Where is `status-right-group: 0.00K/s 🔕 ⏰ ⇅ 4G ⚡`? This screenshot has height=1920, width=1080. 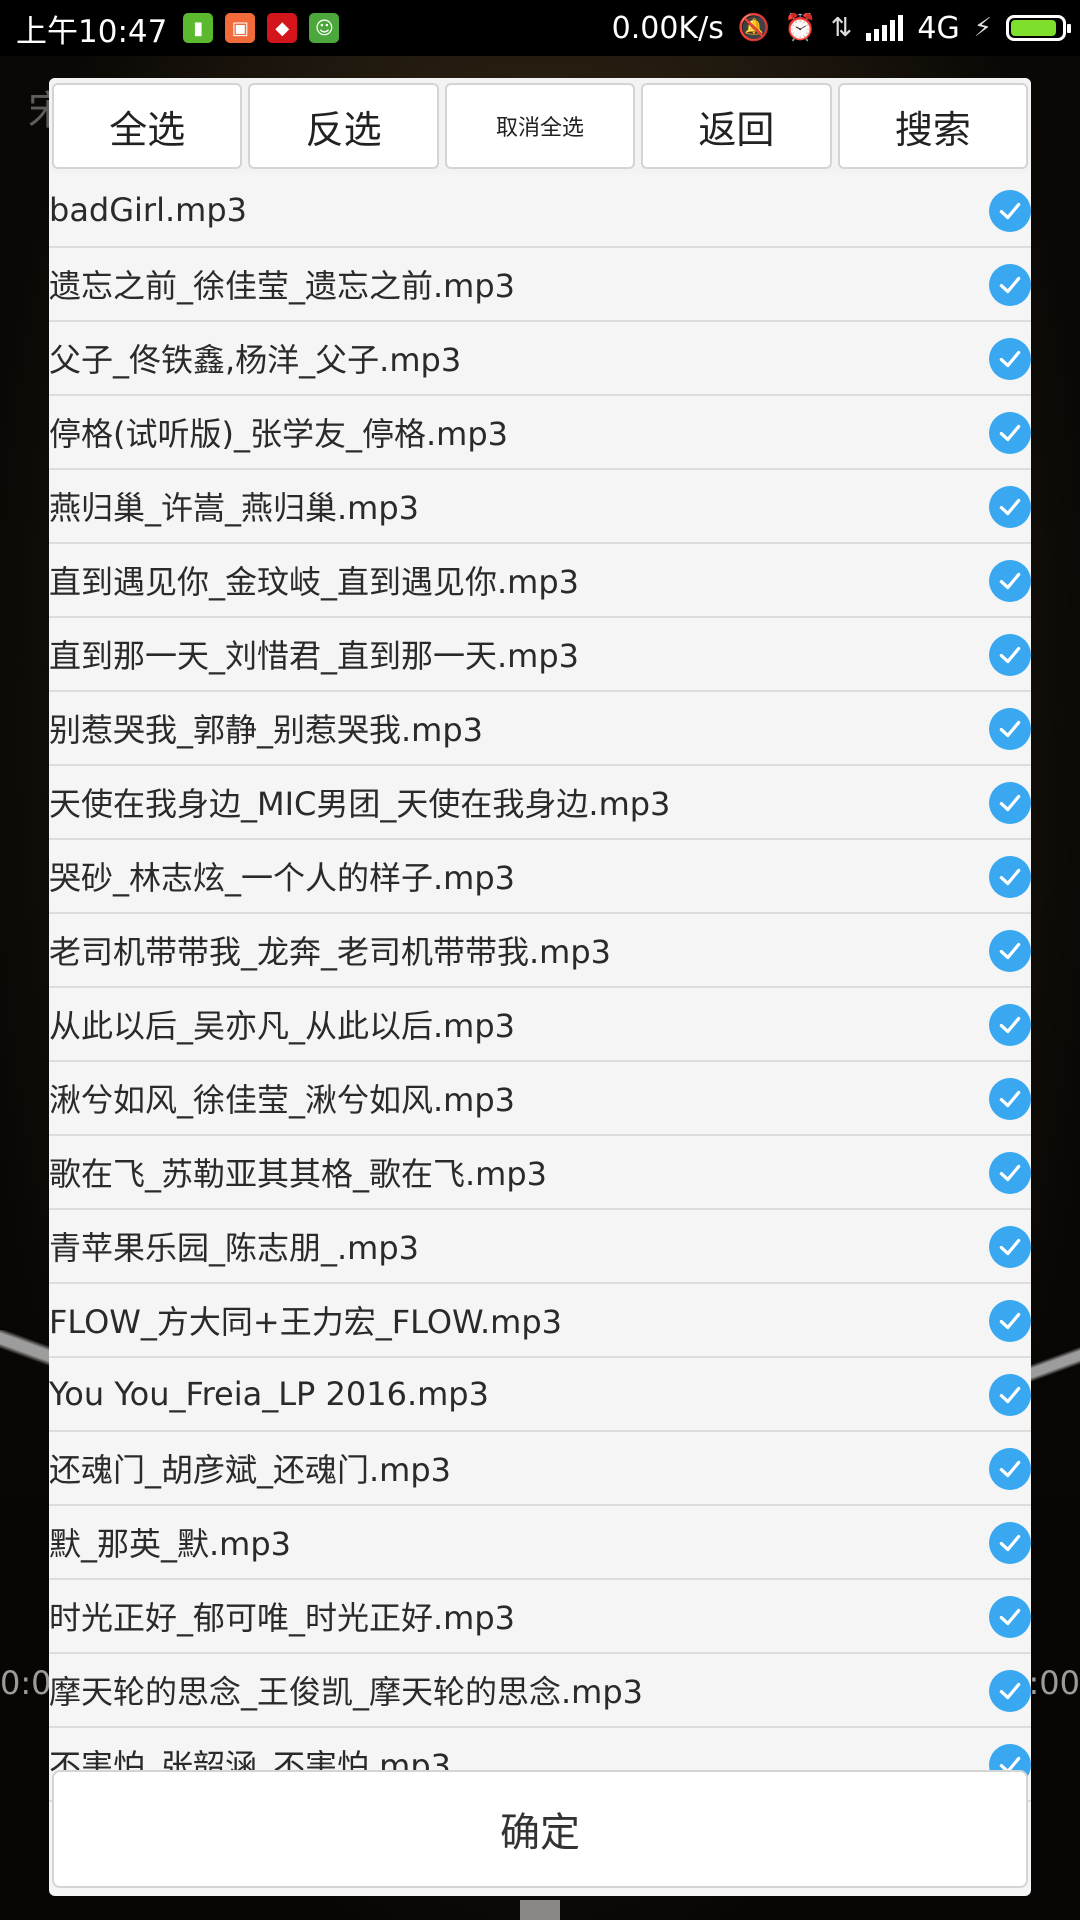
status-right-group: 0.00K/s 🔕 ⏰ ⇅ 4G ⚡ is located at coordinates (841, 28).